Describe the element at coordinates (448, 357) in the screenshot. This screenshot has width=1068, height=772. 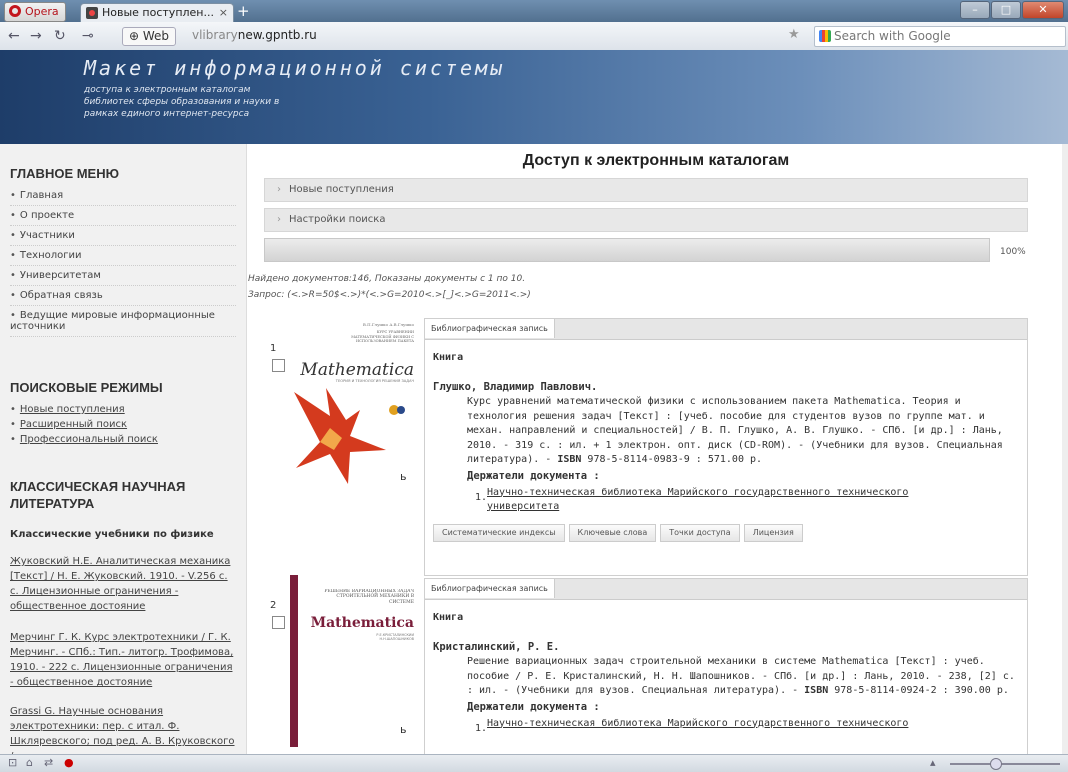
I see `record-type: Книга` at that location.